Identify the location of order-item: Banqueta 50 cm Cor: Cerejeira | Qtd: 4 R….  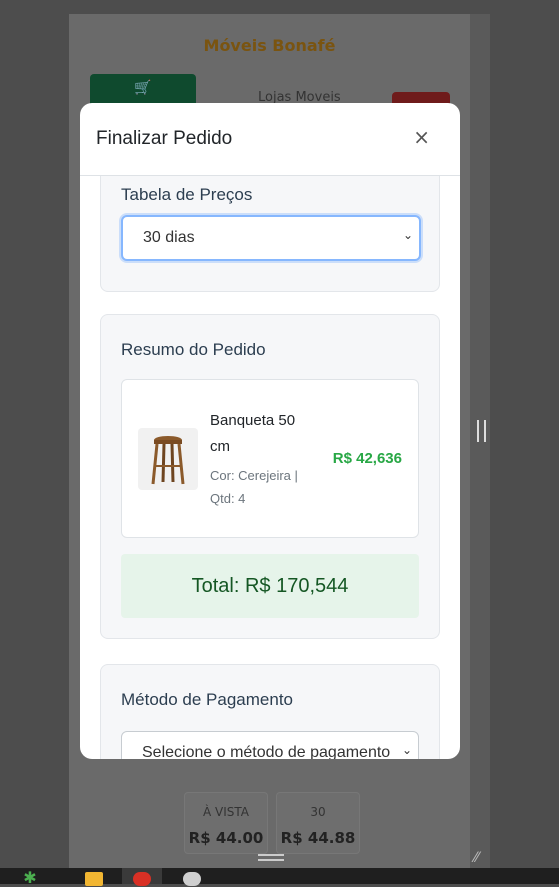
(270, 458).